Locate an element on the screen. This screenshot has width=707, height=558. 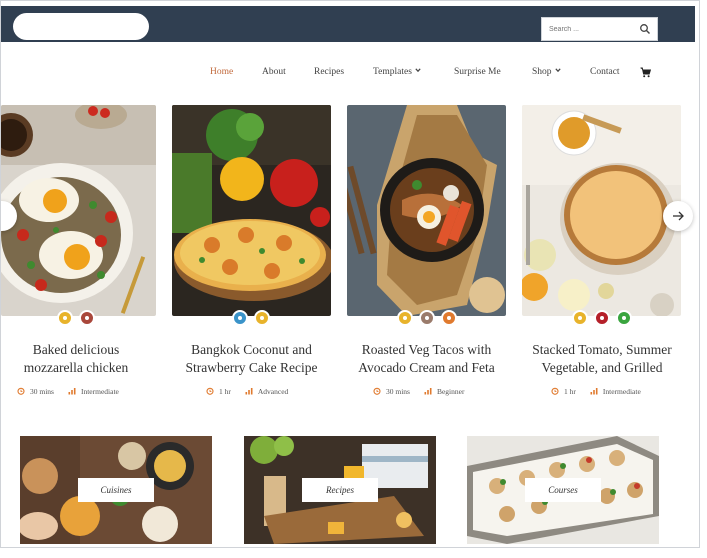
carousel-next-button is located at coordinates (678, 216).